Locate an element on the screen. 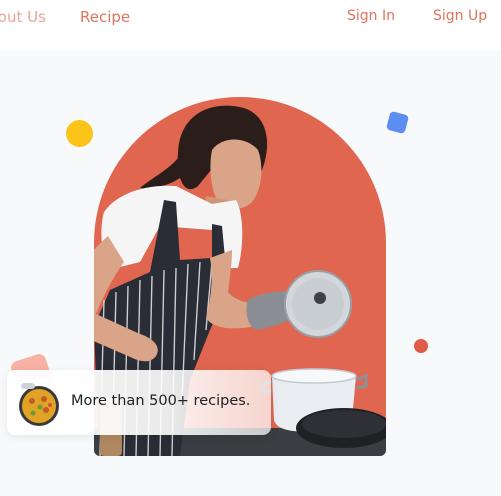  blue-decor-square is located at coordinates (397, 122).